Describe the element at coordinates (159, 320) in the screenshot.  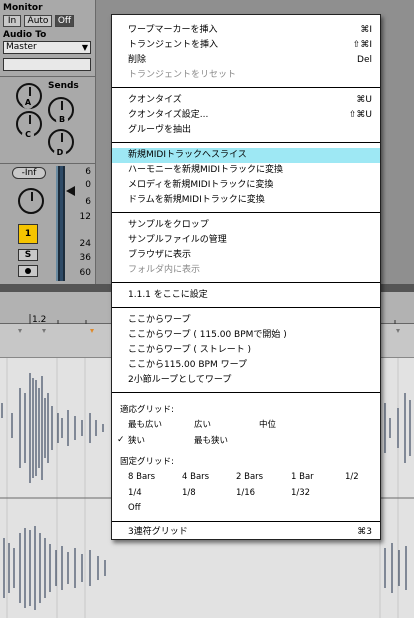
I see `menu-item-label: ここからワープ` at that location.